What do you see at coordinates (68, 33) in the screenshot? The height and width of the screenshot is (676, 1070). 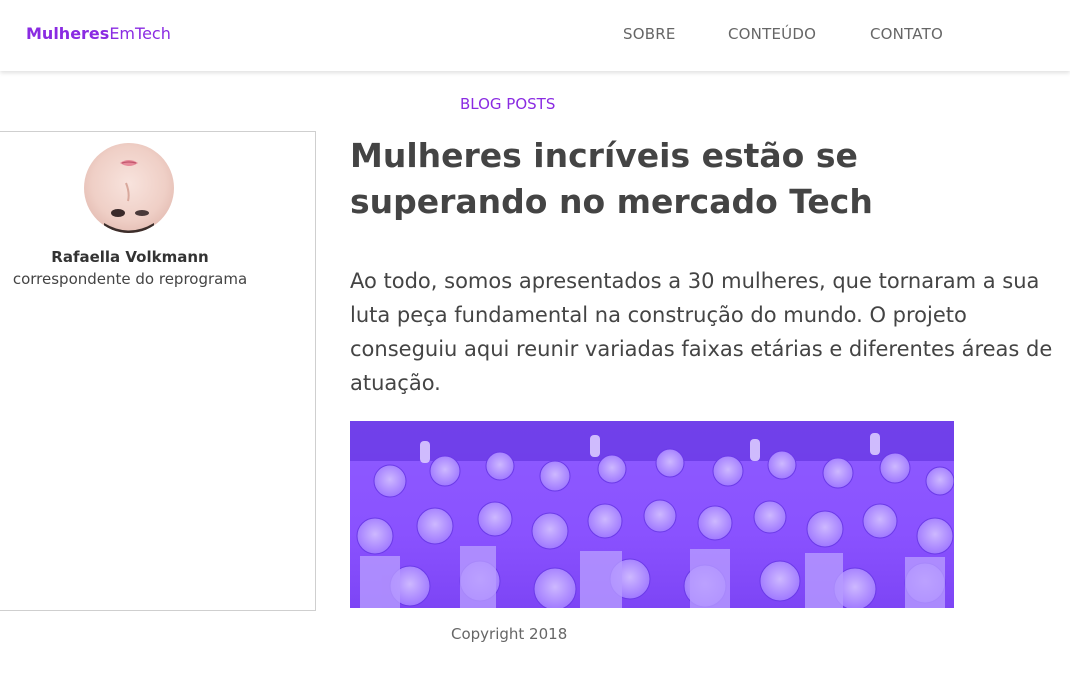 I see `logo-bold-text: Mulheres` at bounding box center [68, 33].